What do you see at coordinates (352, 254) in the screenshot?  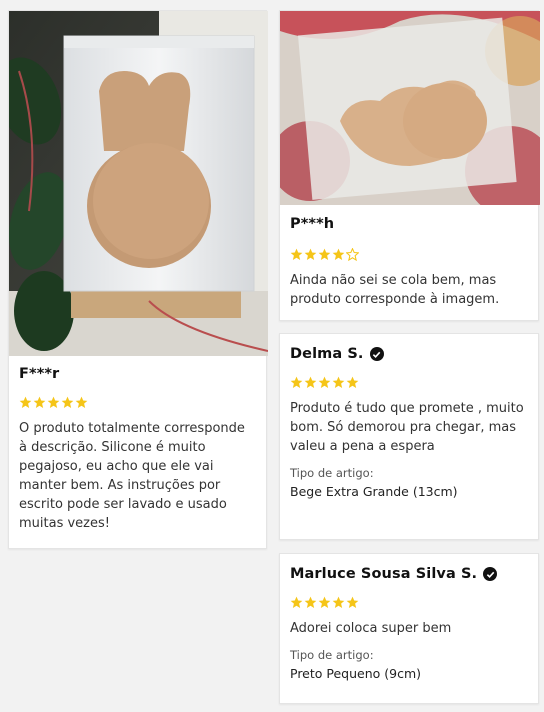 I see `star-outline-icon` at bounding box center [352, 254].